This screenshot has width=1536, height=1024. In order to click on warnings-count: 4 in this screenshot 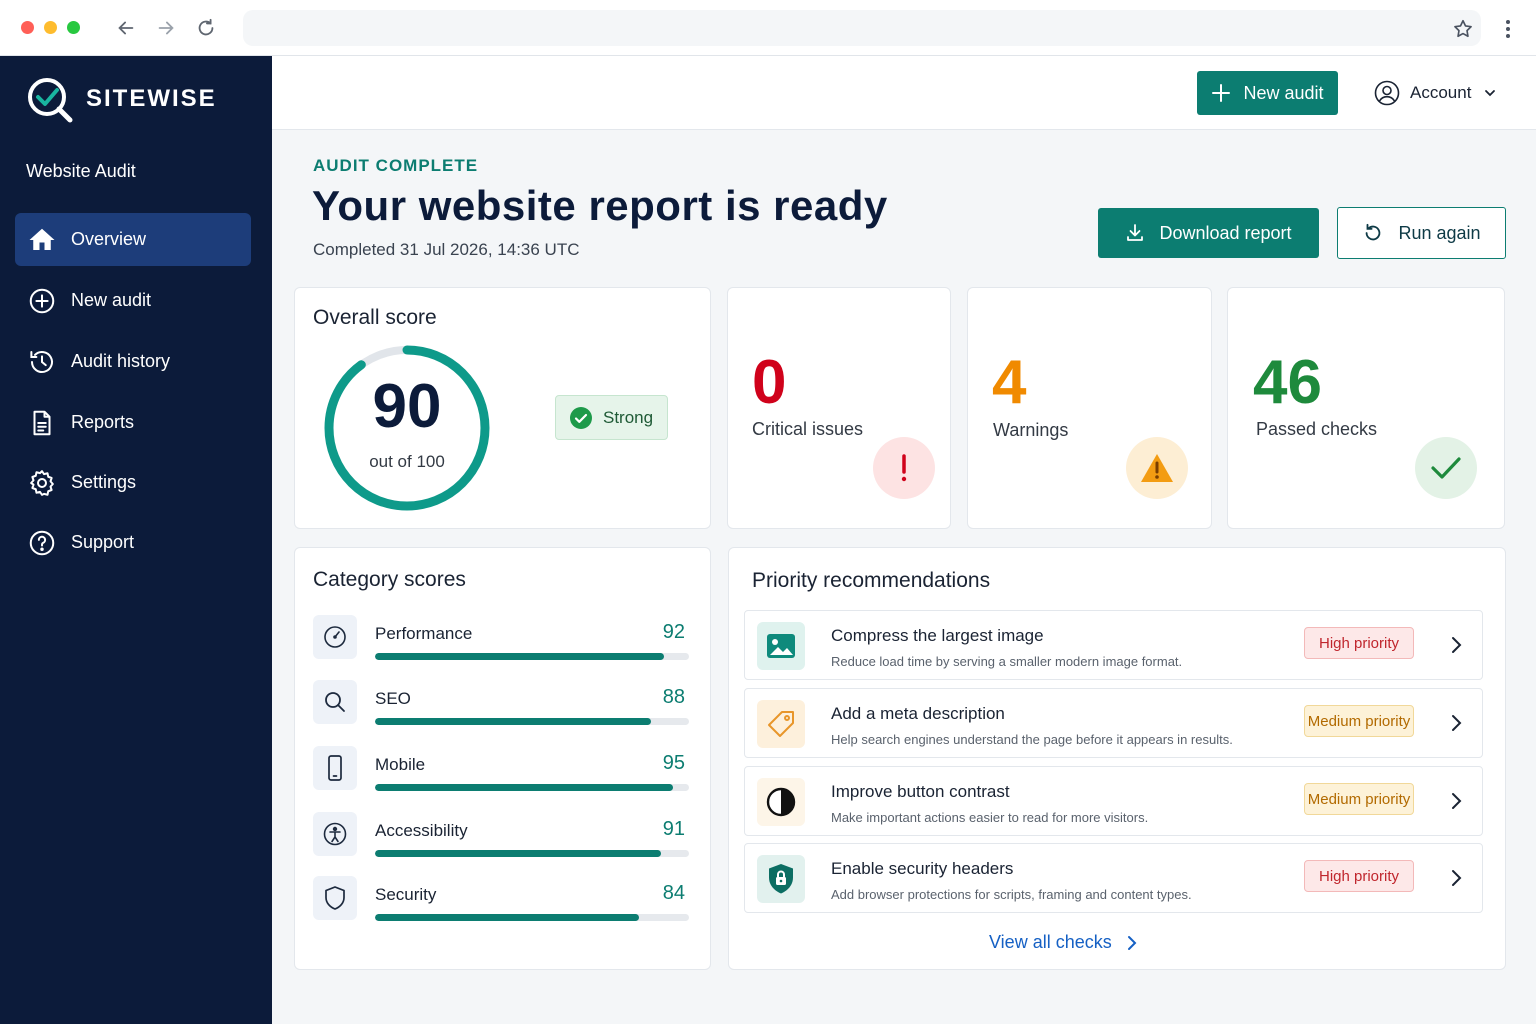, I will do `click(1009, 382)`.